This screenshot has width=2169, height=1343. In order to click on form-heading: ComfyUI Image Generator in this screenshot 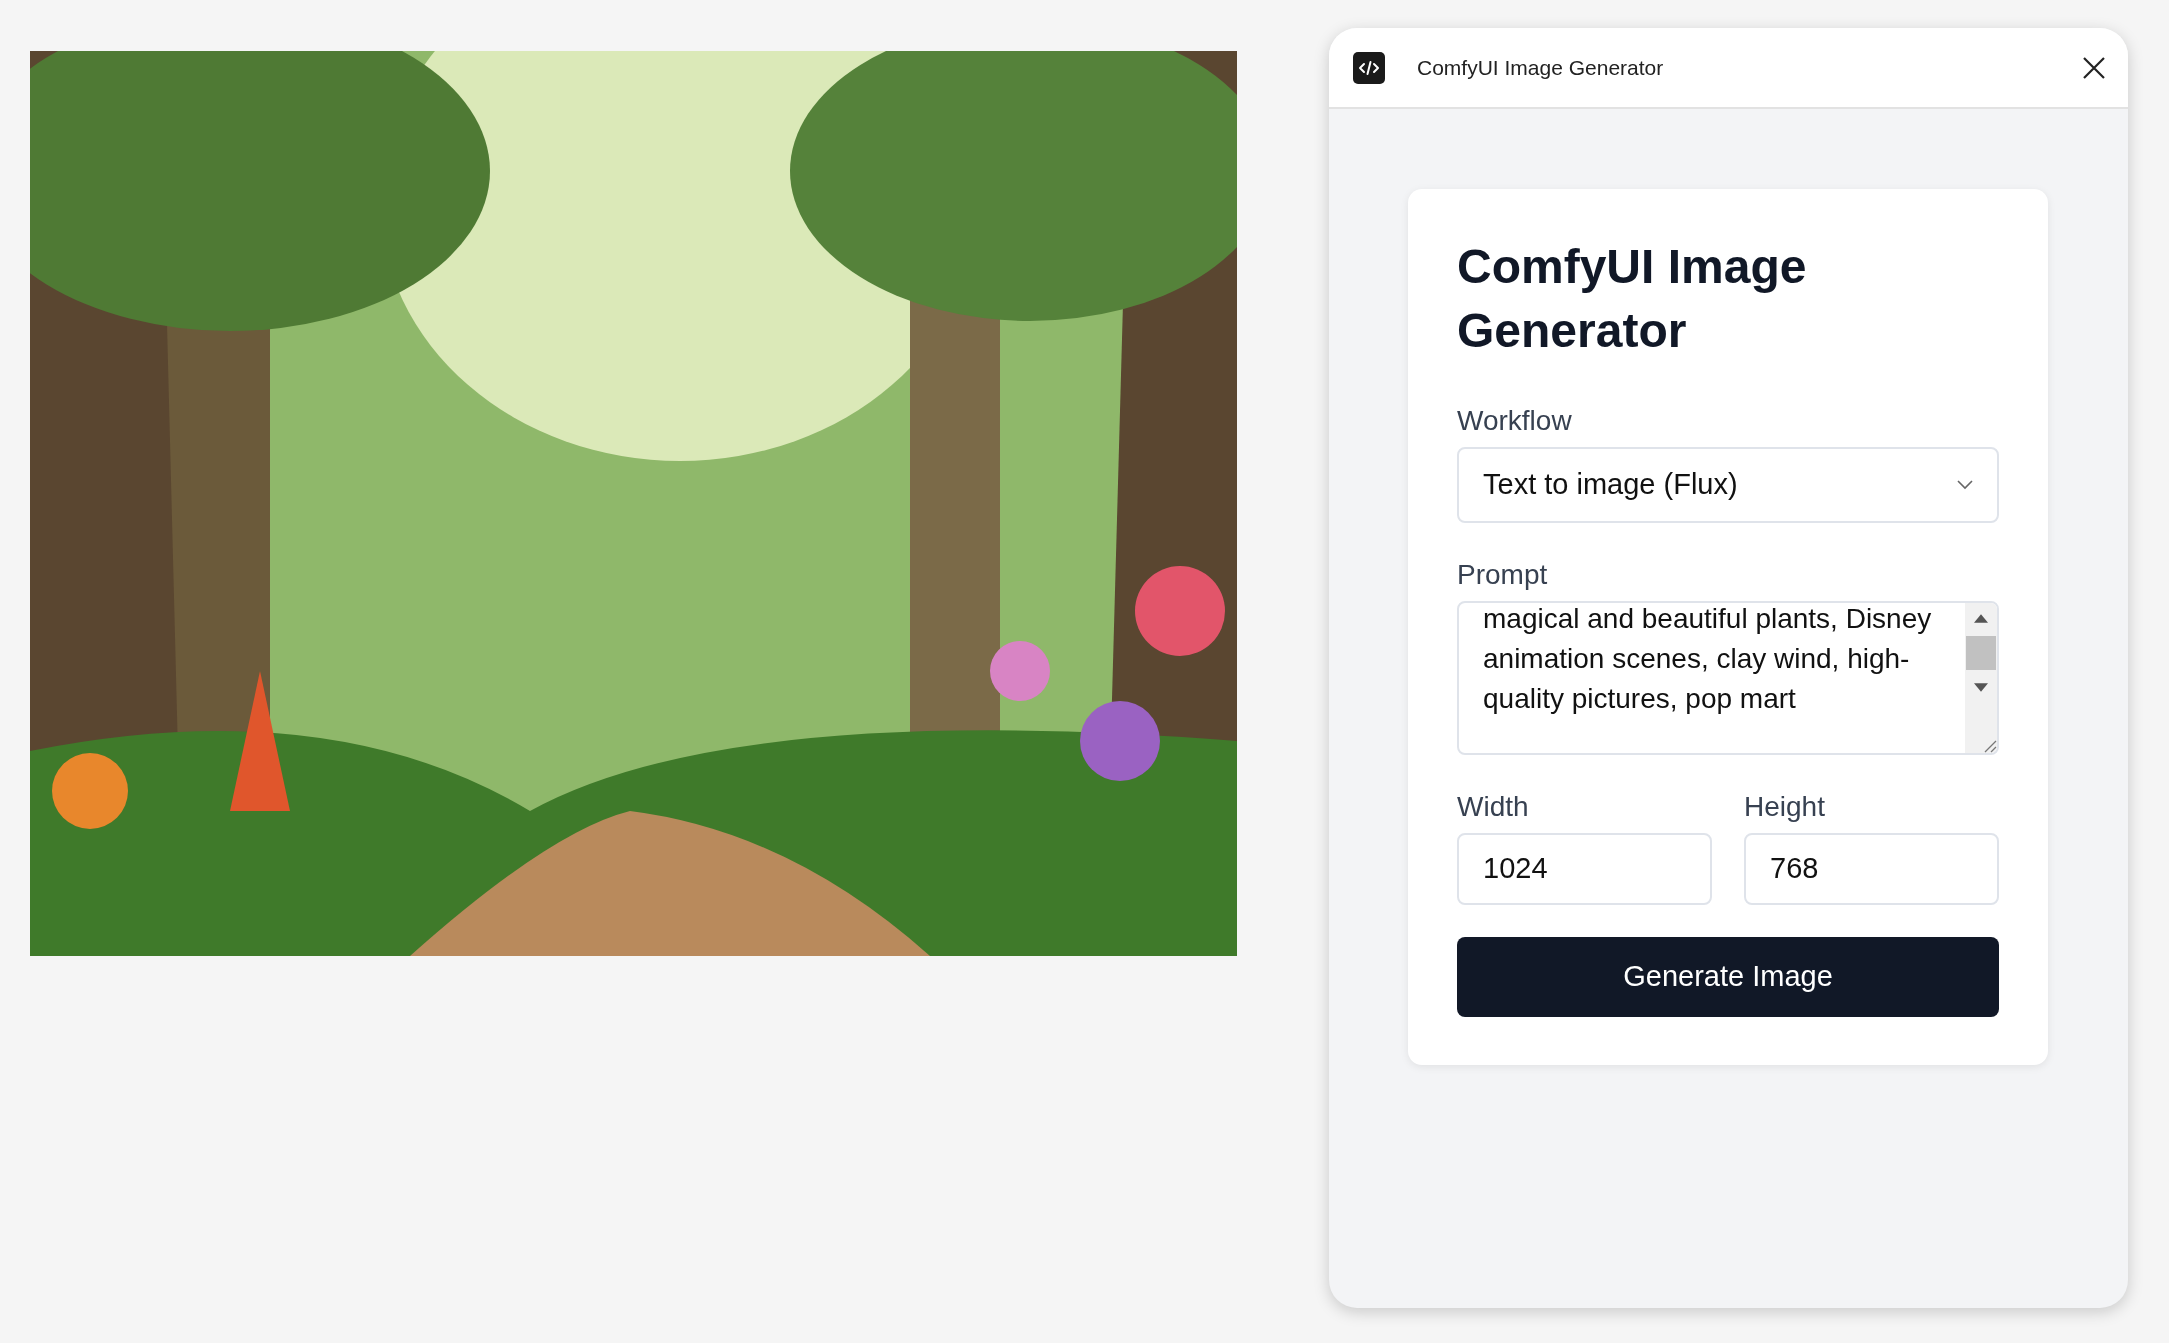, I will do `click(1632, 299)`.